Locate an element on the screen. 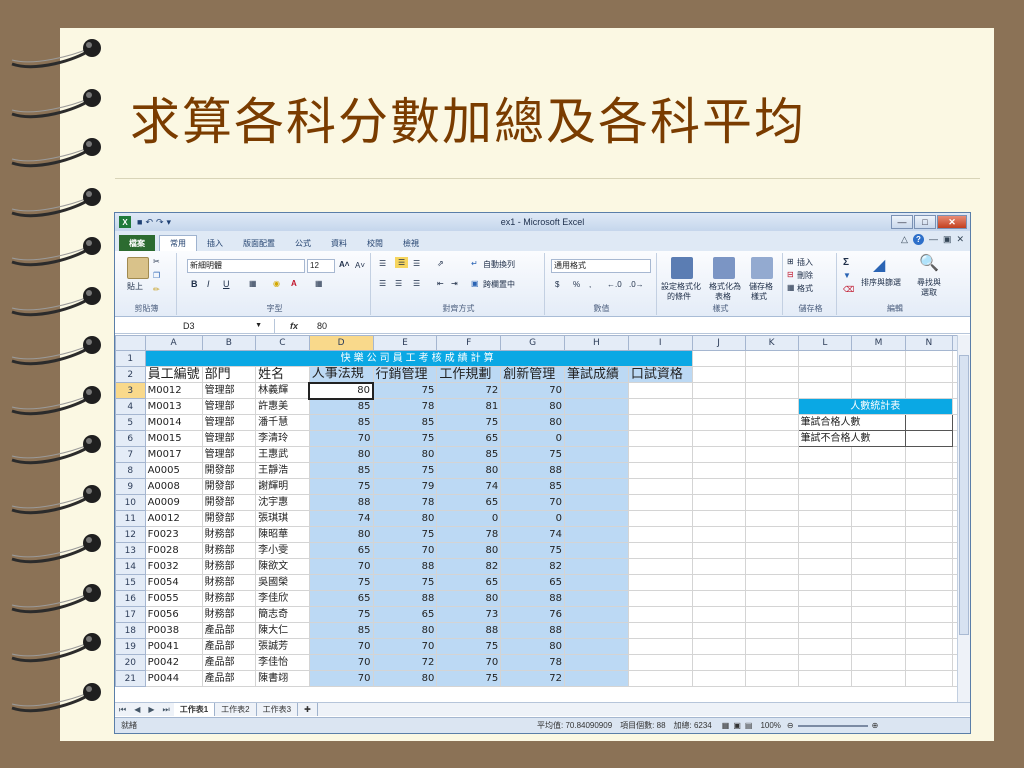 The image size is (1024, 768). decrease-indent-icon: ⇤ is located at coordinates (440, 283).